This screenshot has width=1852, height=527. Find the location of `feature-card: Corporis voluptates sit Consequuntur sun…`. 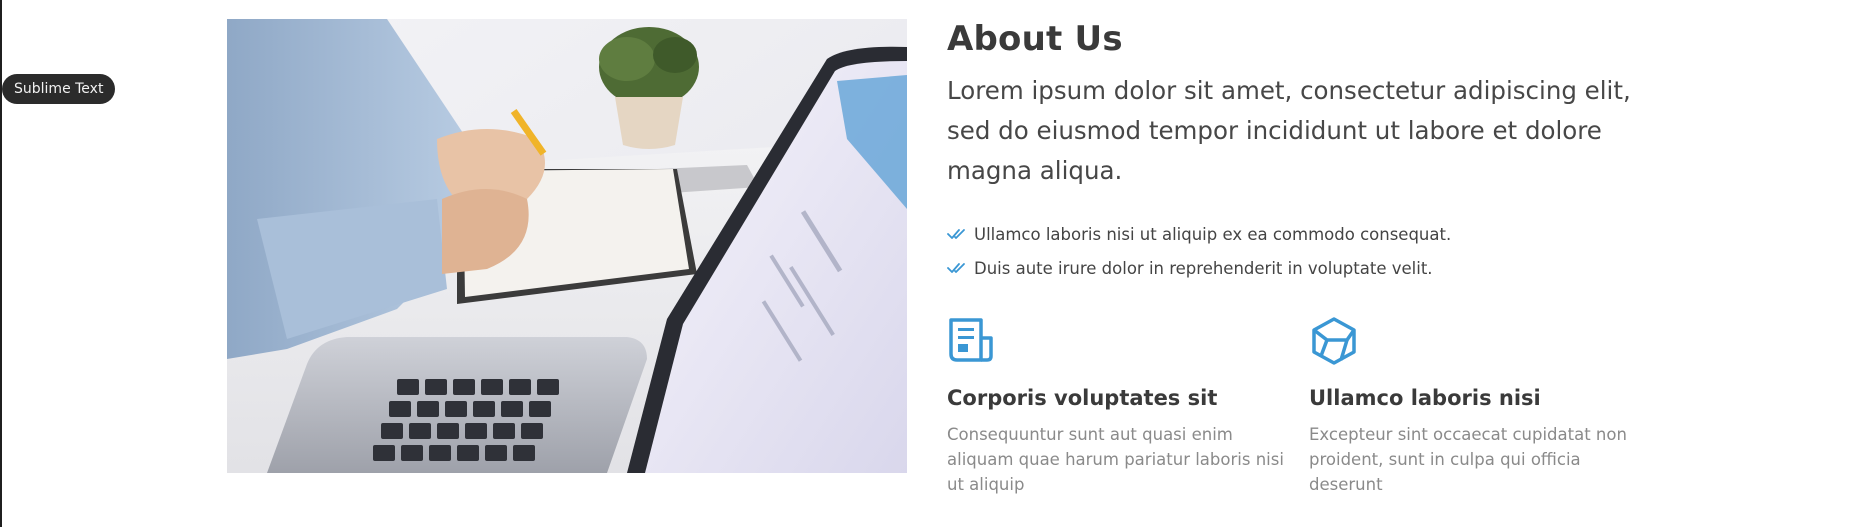

feature-card: Corporis voluptates sit Consequuntur sun… is located at coordinates (1117, 406).